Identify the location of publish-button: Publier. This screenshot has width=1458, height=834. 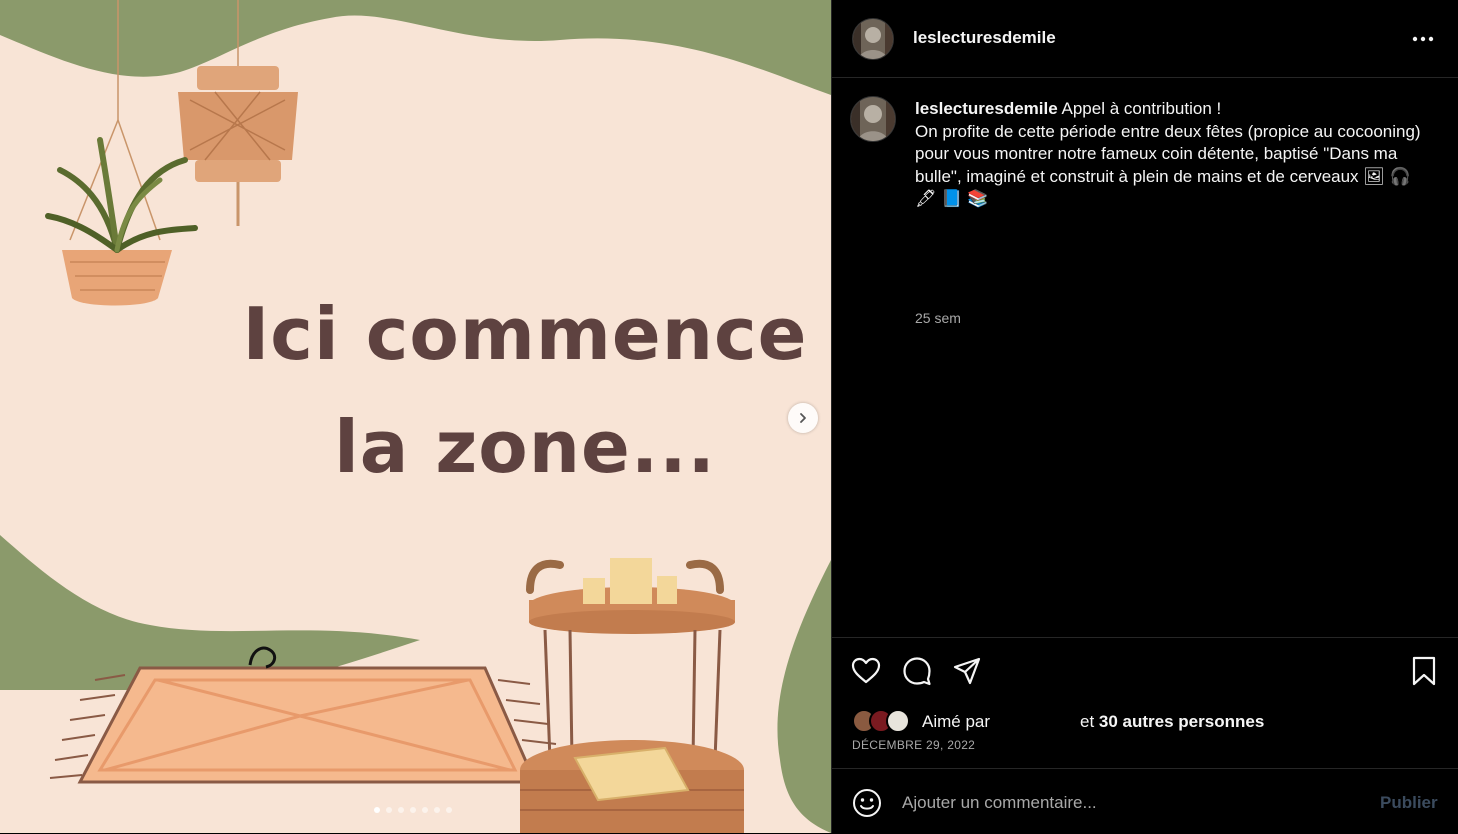
(1409, 803).